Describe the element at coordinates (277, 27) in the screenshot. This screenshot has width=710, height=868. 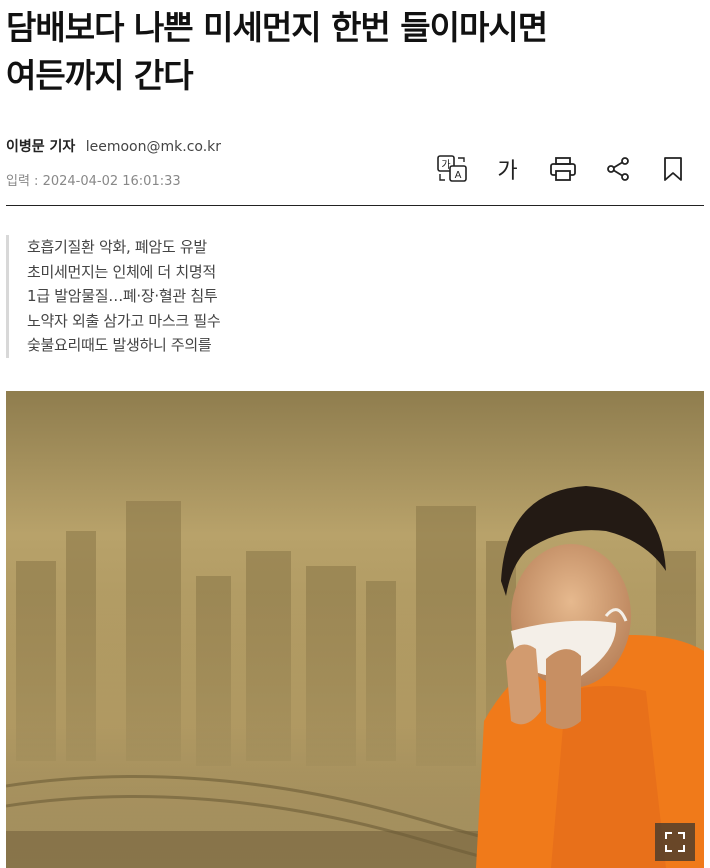
I see `headline-line-1: 담배보다 나쁜 미세먼지 한번 들이마시면` at that location.